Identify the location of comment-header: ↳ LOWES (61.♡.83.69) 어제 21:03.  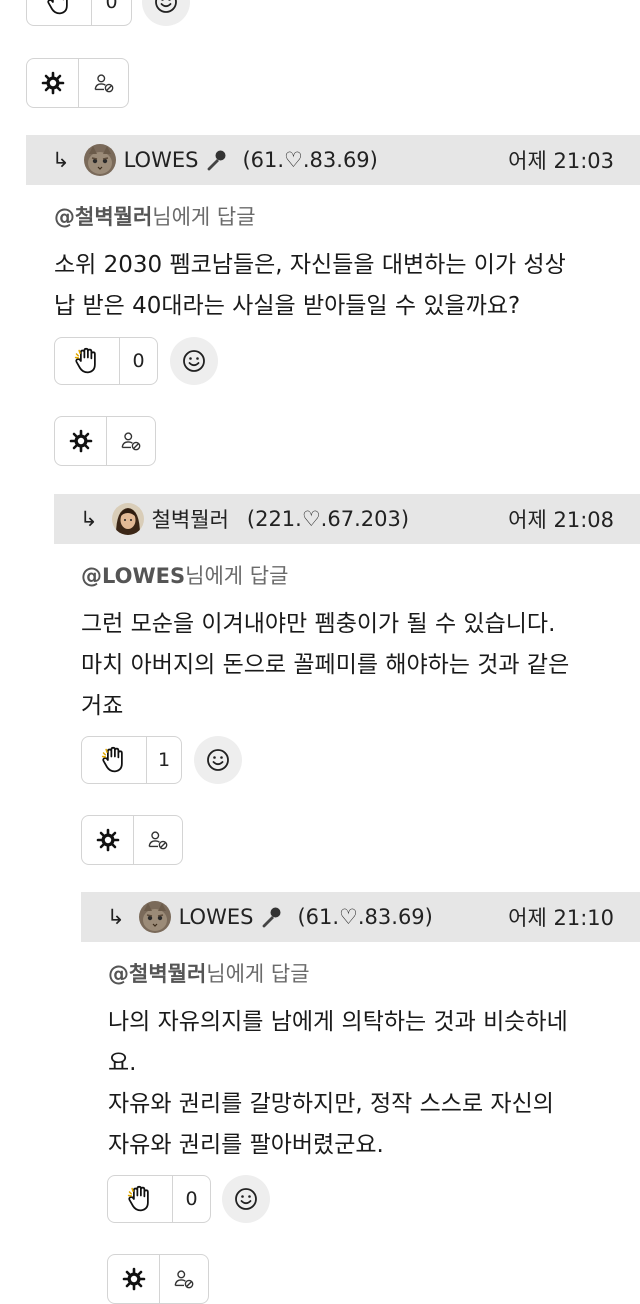
(333, 160).